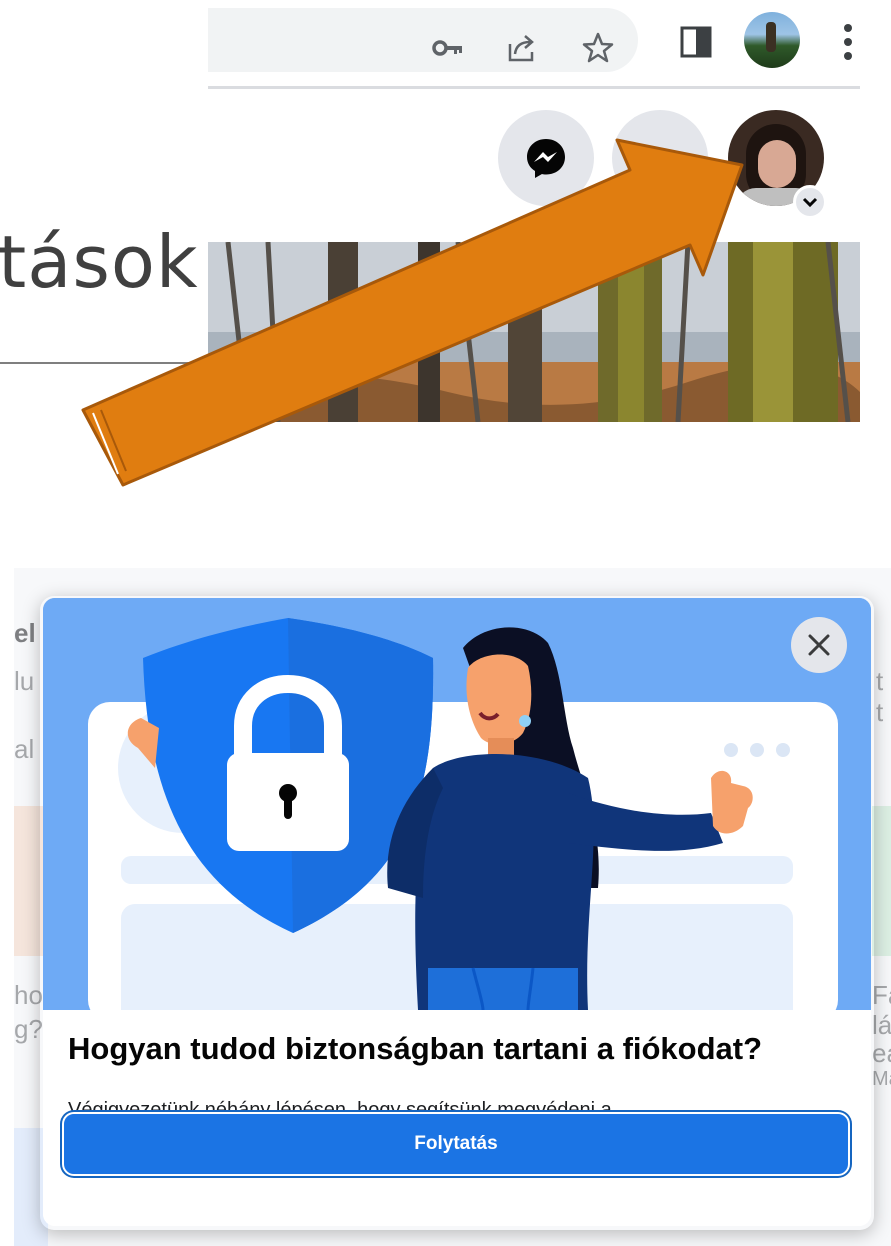  I want to click on background-text: al, so click(24, 749).